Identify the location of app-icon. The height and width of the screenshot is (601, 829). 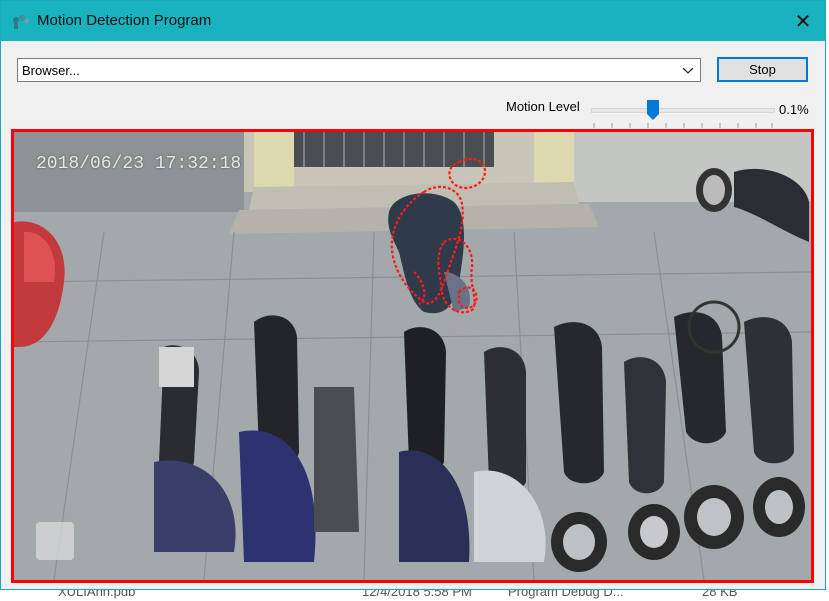
(21, 22).